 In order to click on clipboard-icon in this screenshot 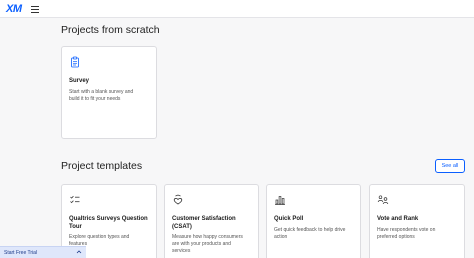, I will do `click(75, 62)`.